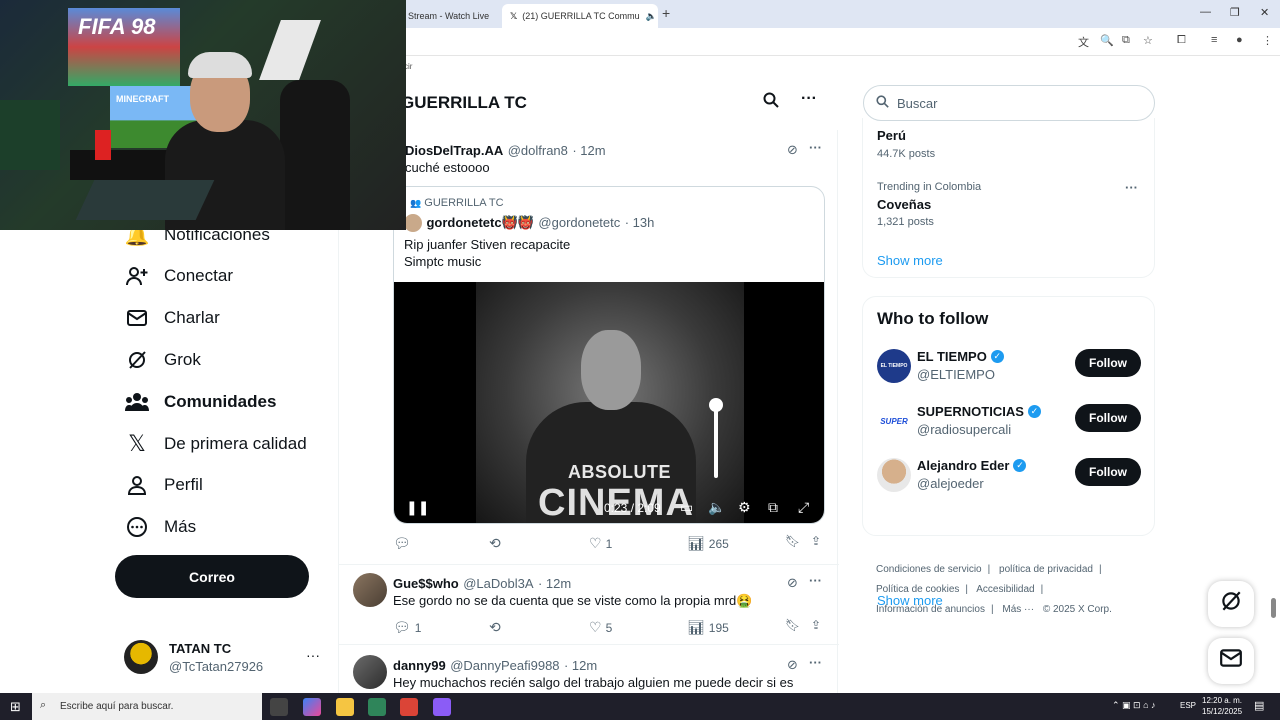 The image size is (1280, 720). I want to click on tab-guerrilla: 𝕏 (21) GUERRILLA TC Commu 🔈 ✕, so click(580, 16).